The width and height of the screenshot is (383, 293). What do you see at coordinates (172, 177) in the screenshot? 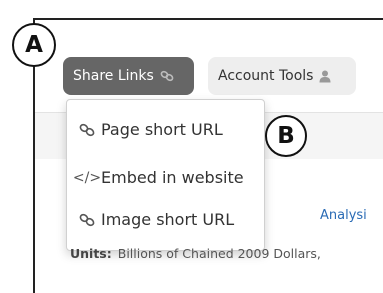
I see `menu-item-label: Embed in website` at bounding box center [172, 177].